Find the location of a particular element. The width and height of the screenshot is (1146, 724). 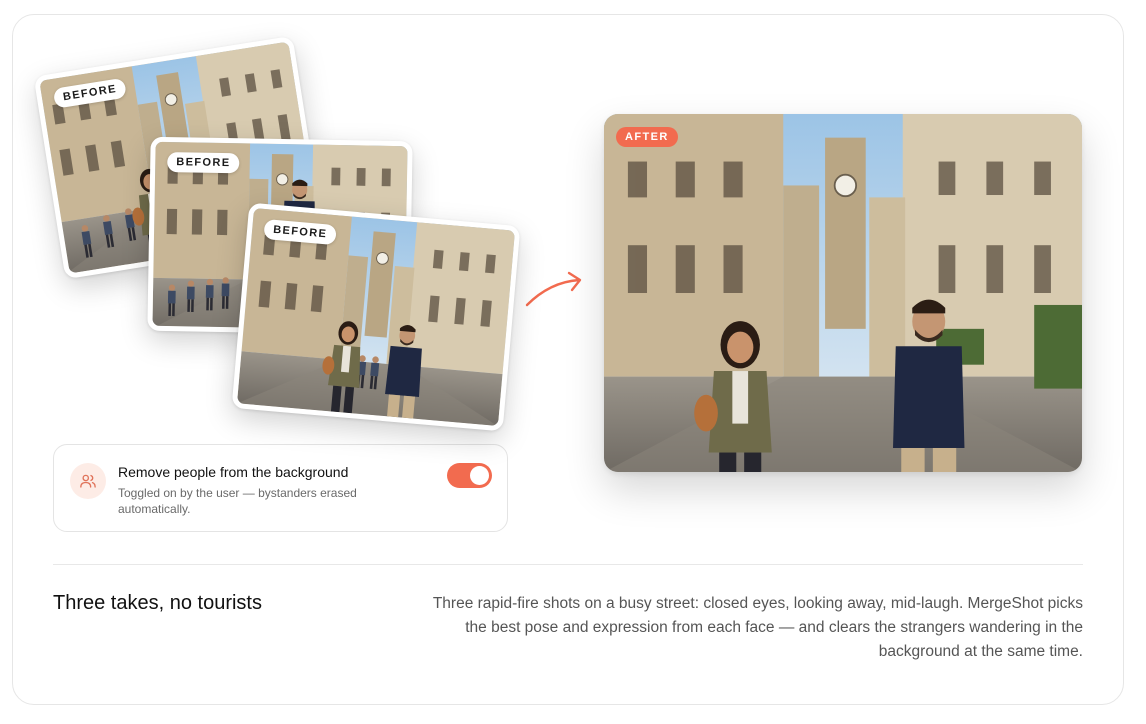

after-badge: AFTER is located at coordinates (647, 137).